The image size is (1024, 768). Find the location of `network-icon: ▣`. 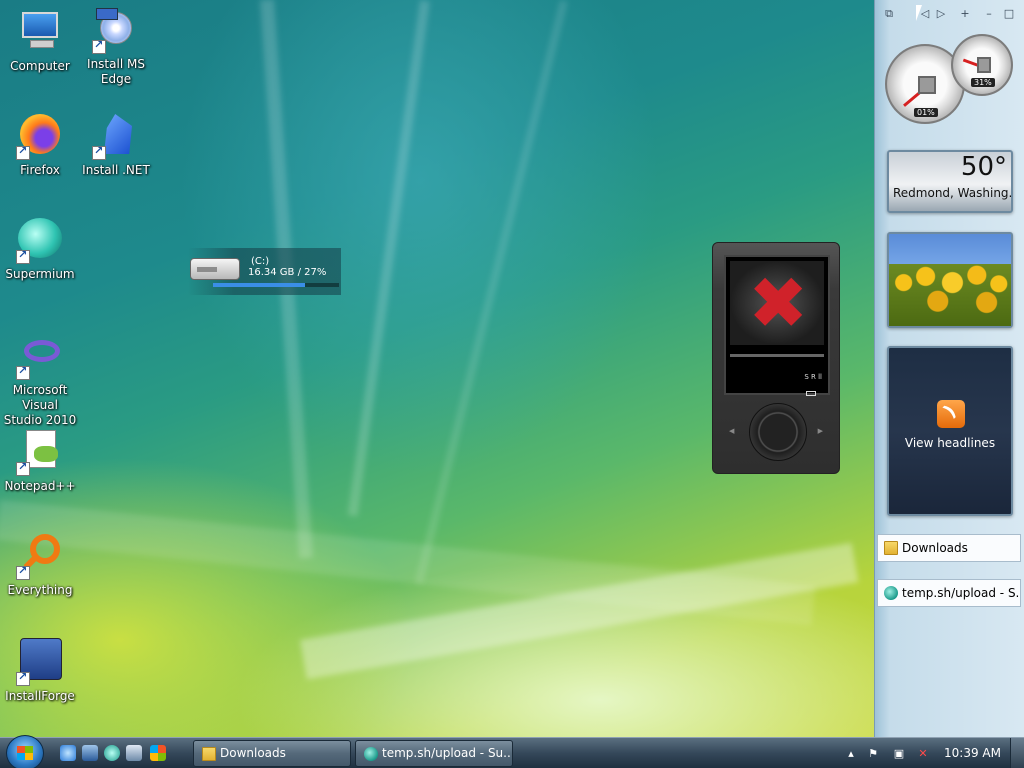

network-icon: ▣ is located at coordinates (899, 754).